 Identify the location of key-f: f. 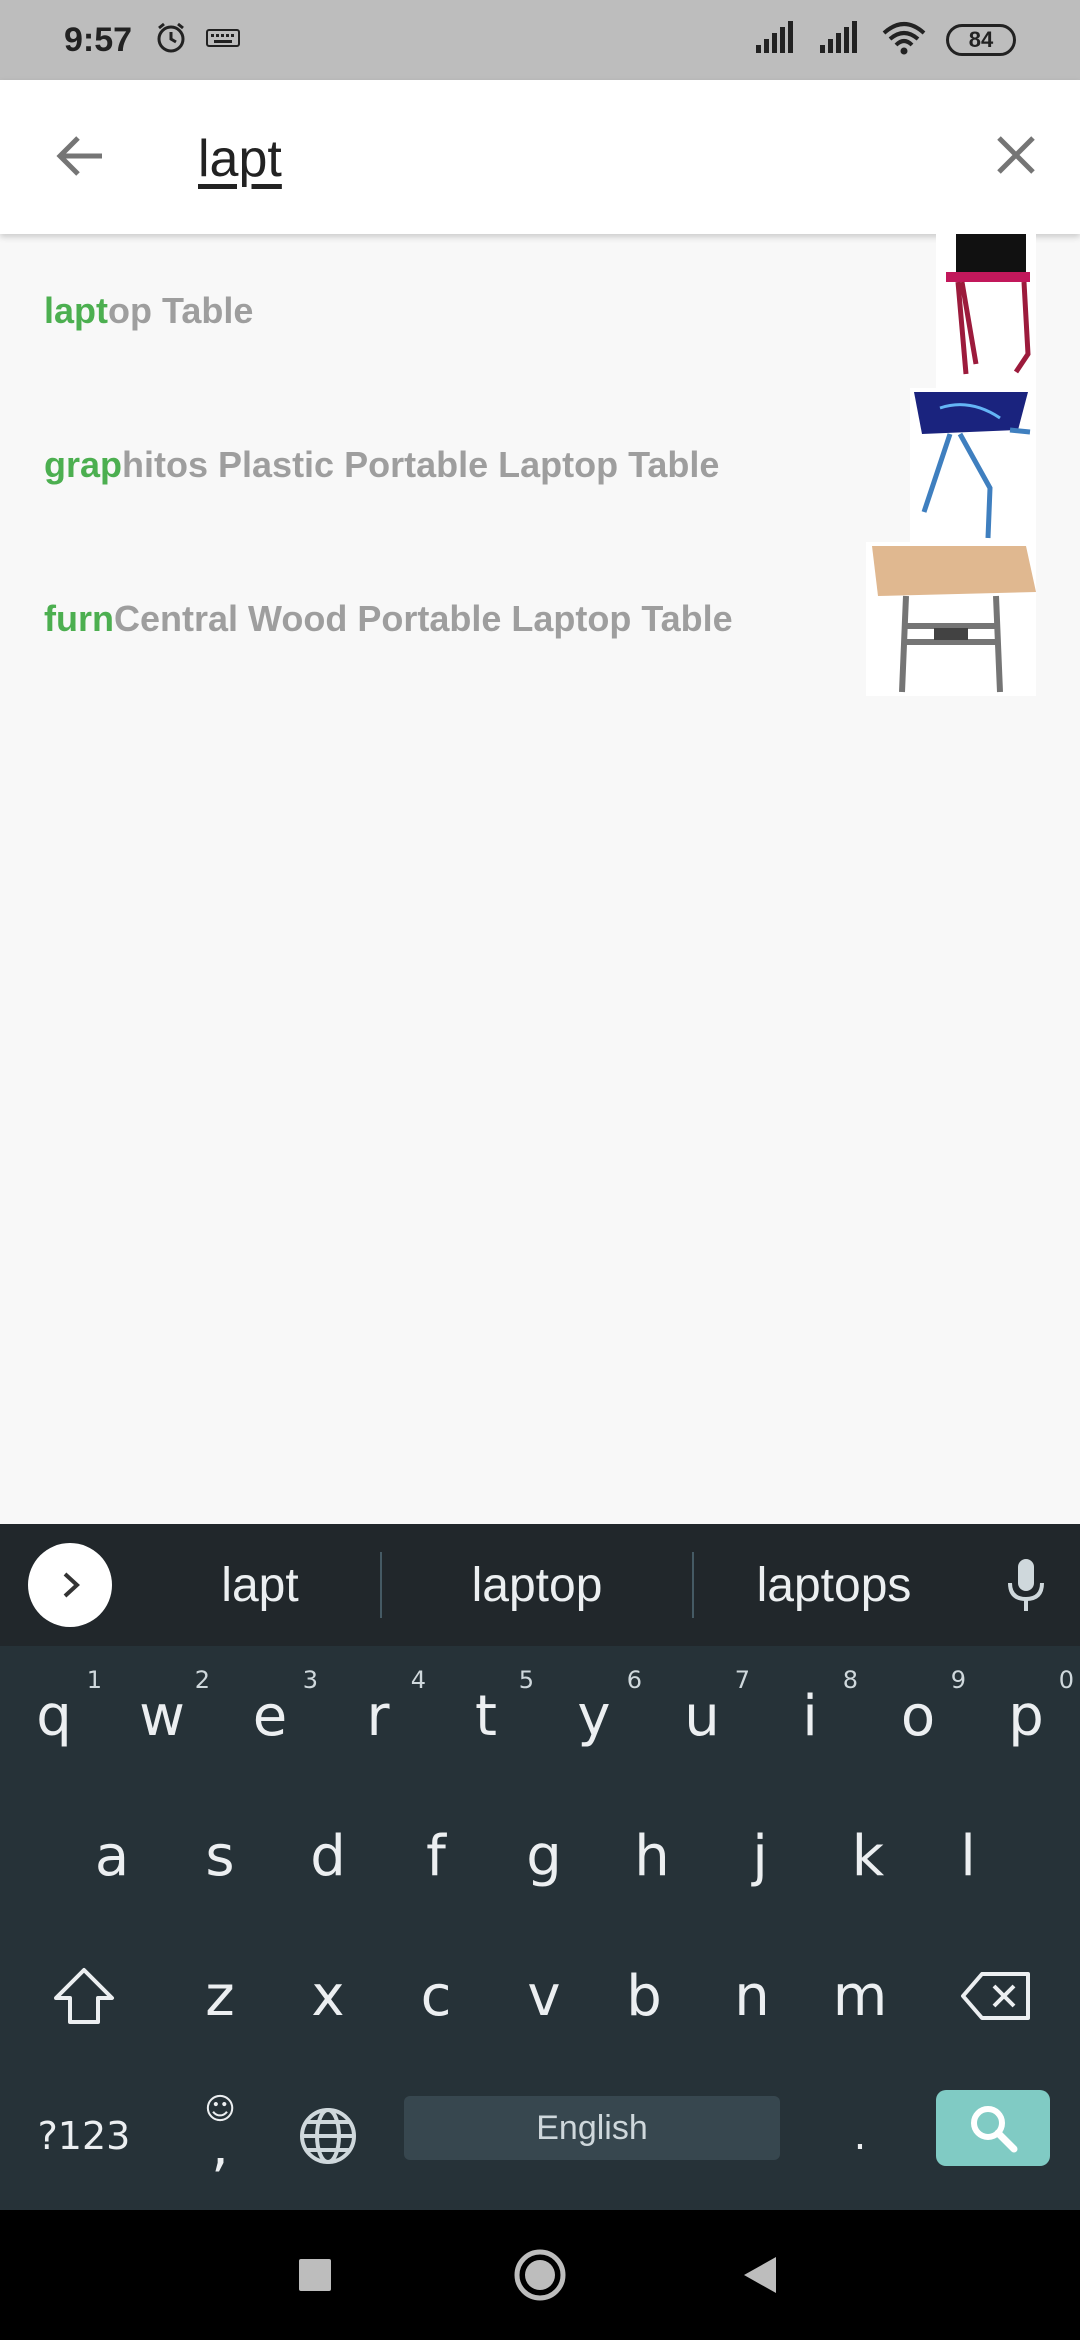
(436, 1856).